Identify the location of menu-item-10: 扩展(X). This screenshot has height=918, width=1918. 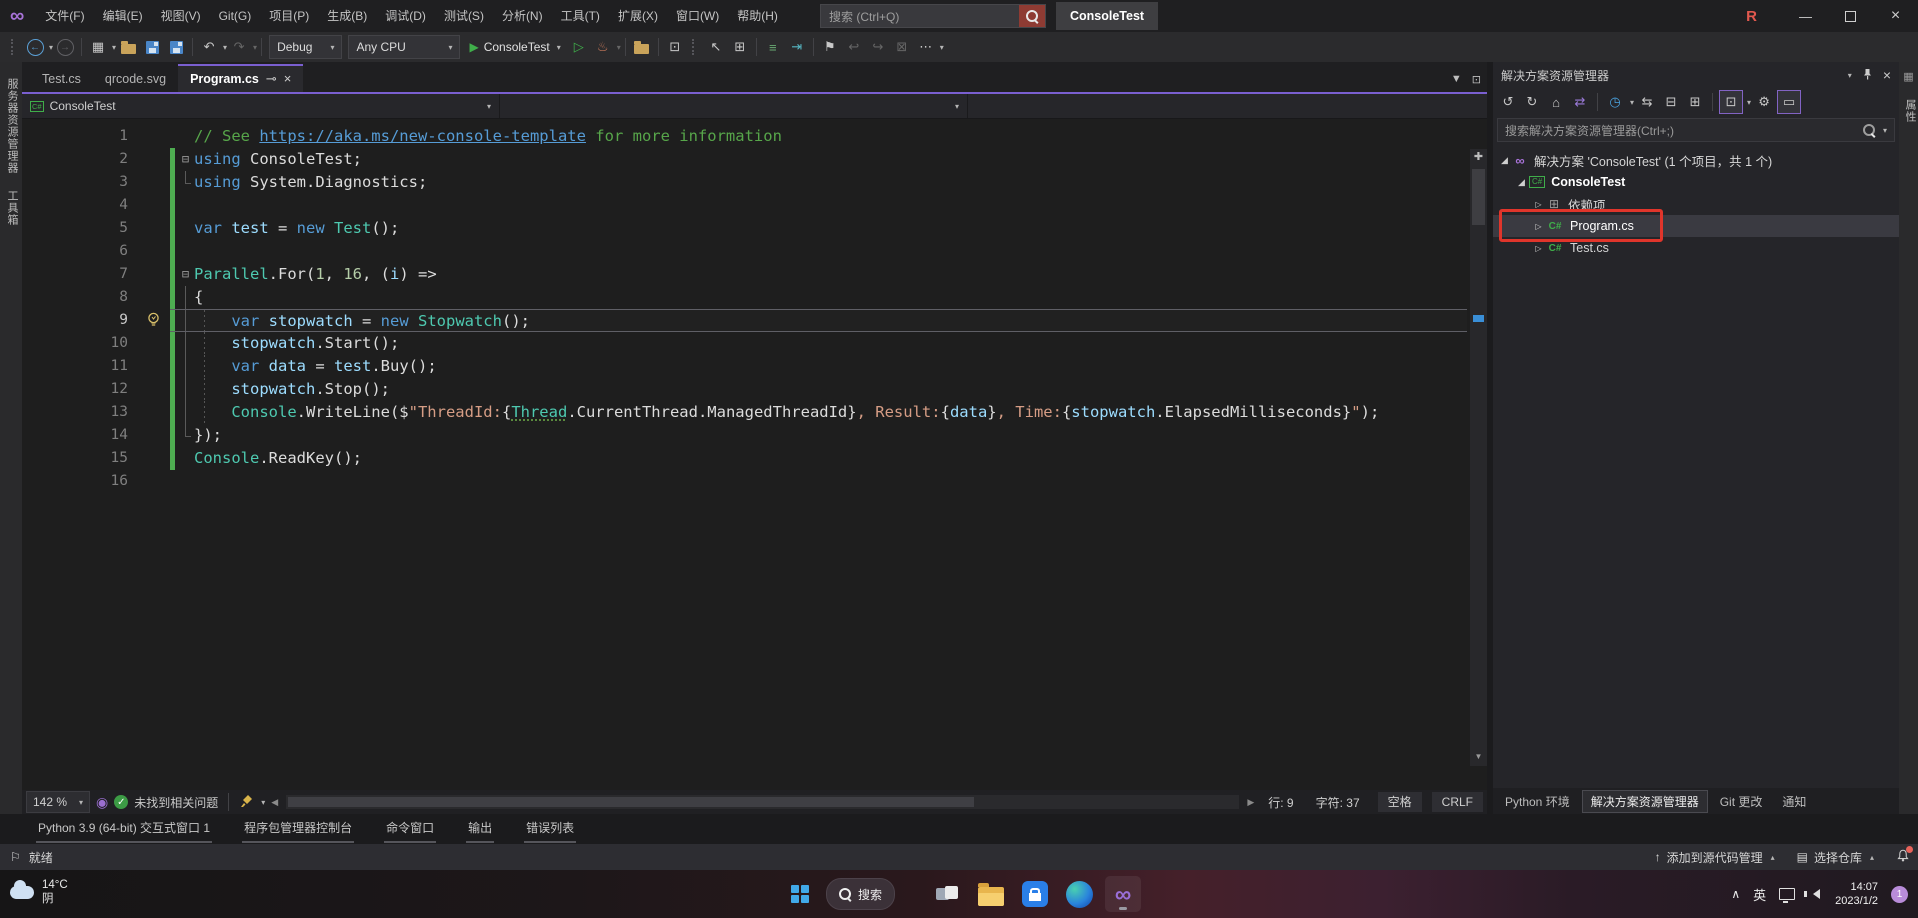
(638, 16).